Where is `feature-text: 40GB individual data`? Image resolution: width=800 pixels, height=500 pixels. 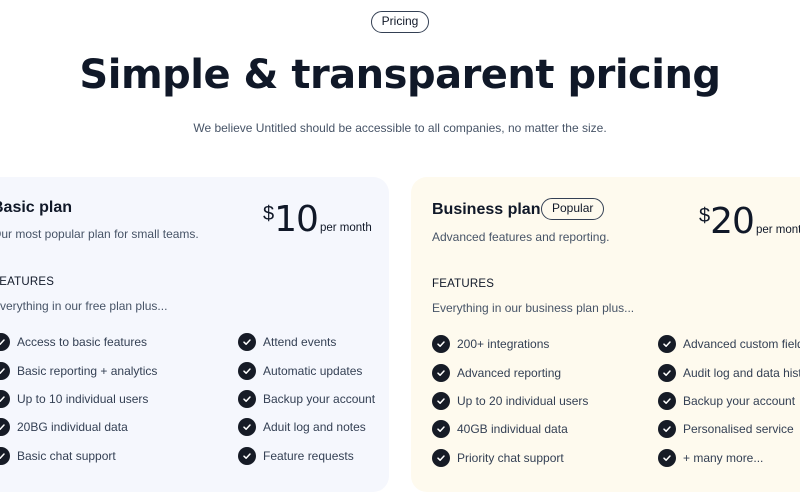
feature-text: 40GB individual data is located at coordinates (512, 429).